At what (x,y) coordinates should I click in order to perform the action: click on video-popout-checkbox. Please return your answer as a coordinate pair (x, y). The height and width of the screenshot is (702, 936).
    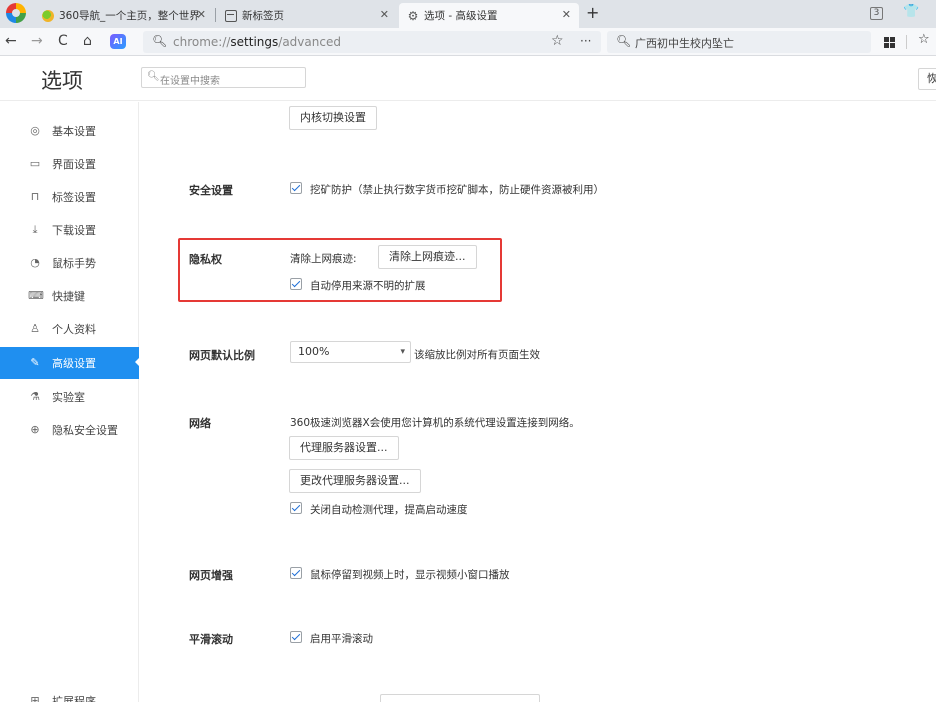
    Looking at the image, I should click on (296, 573).